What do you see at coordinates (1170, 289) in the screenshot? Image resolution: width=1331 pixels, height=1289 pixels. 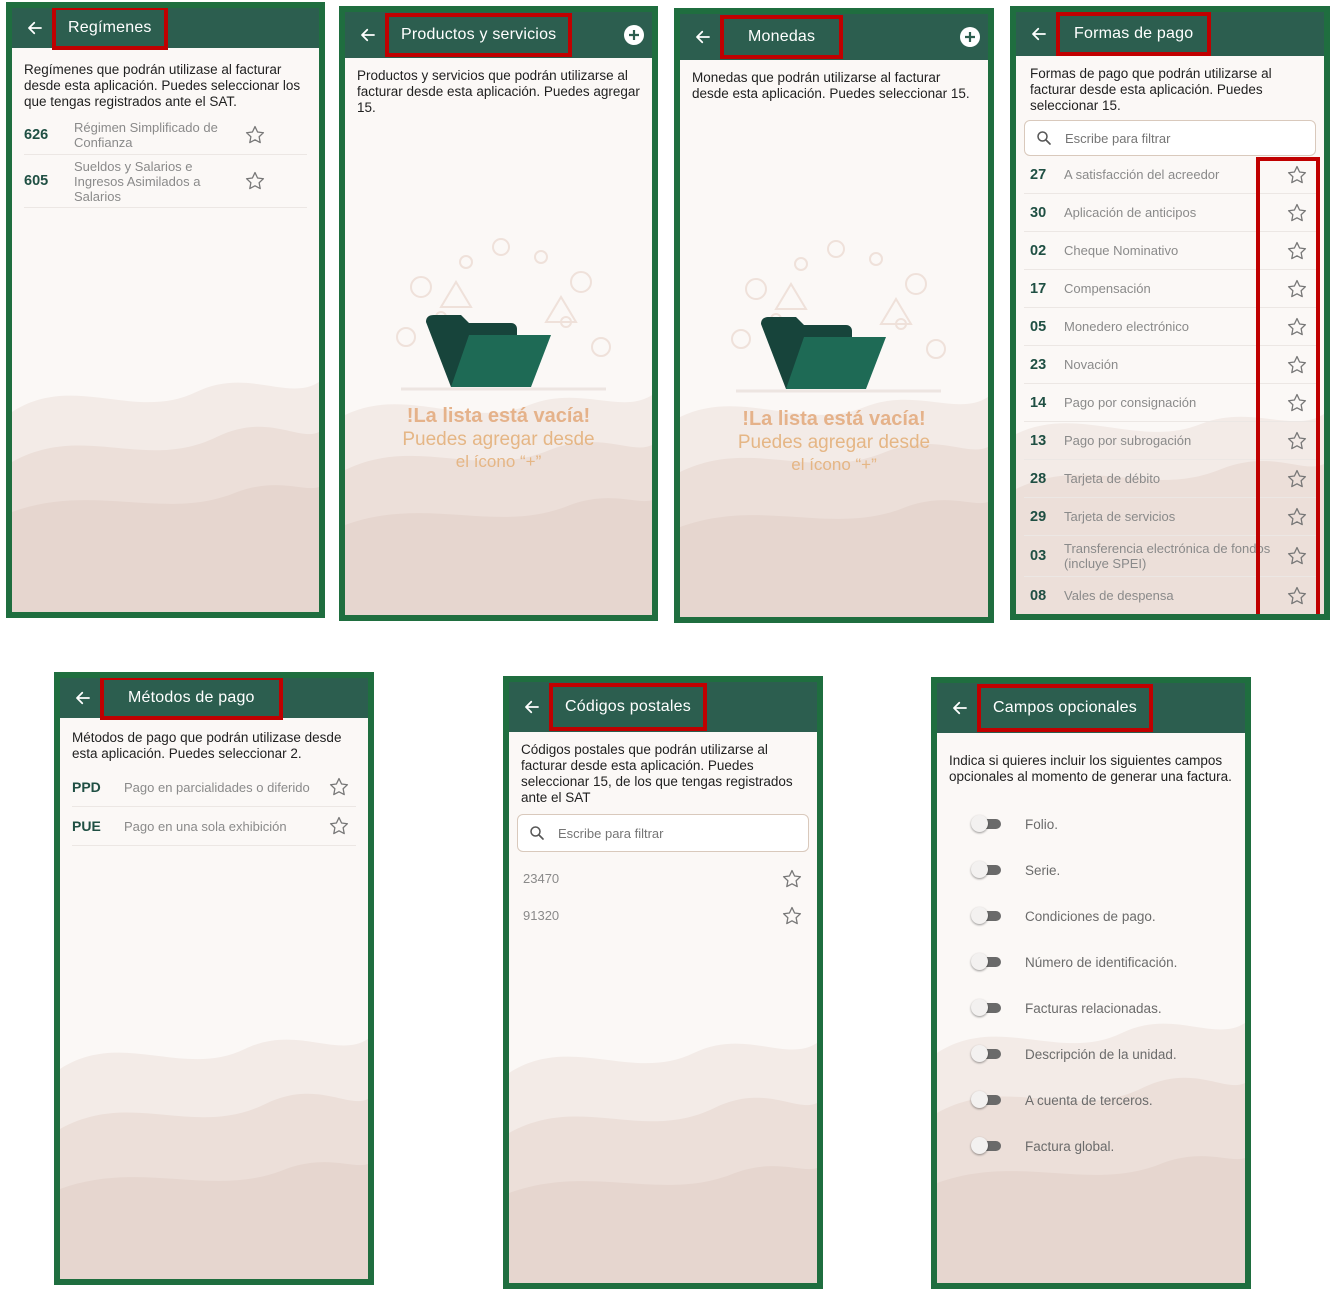 I see `list-item: 17 Compensación` at bounding box center [1170, 289].